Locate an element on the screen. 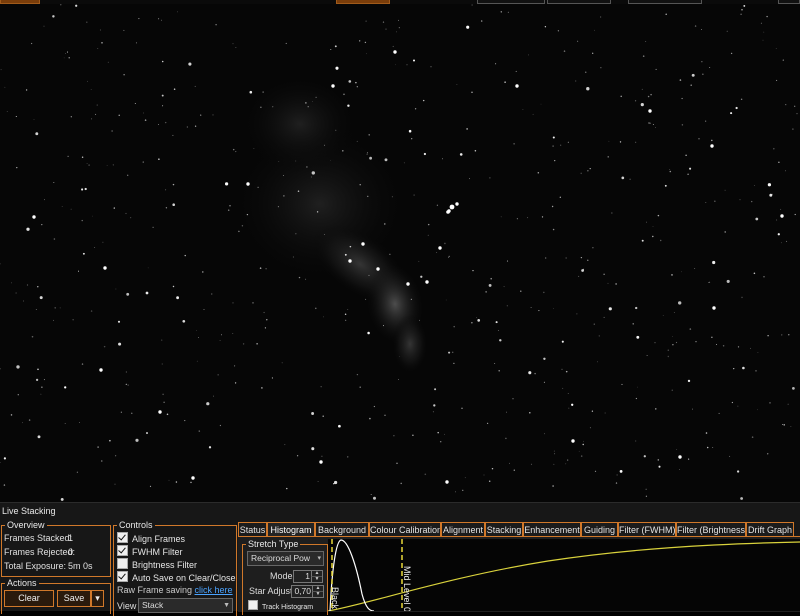  view-select: Stack▼ is located at coordinates (185, 605).